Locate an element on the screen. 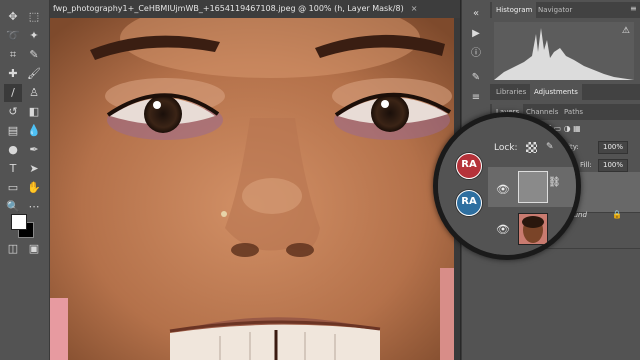  clone-stamp-icon: ♙ is located at coordinates (34, 93).